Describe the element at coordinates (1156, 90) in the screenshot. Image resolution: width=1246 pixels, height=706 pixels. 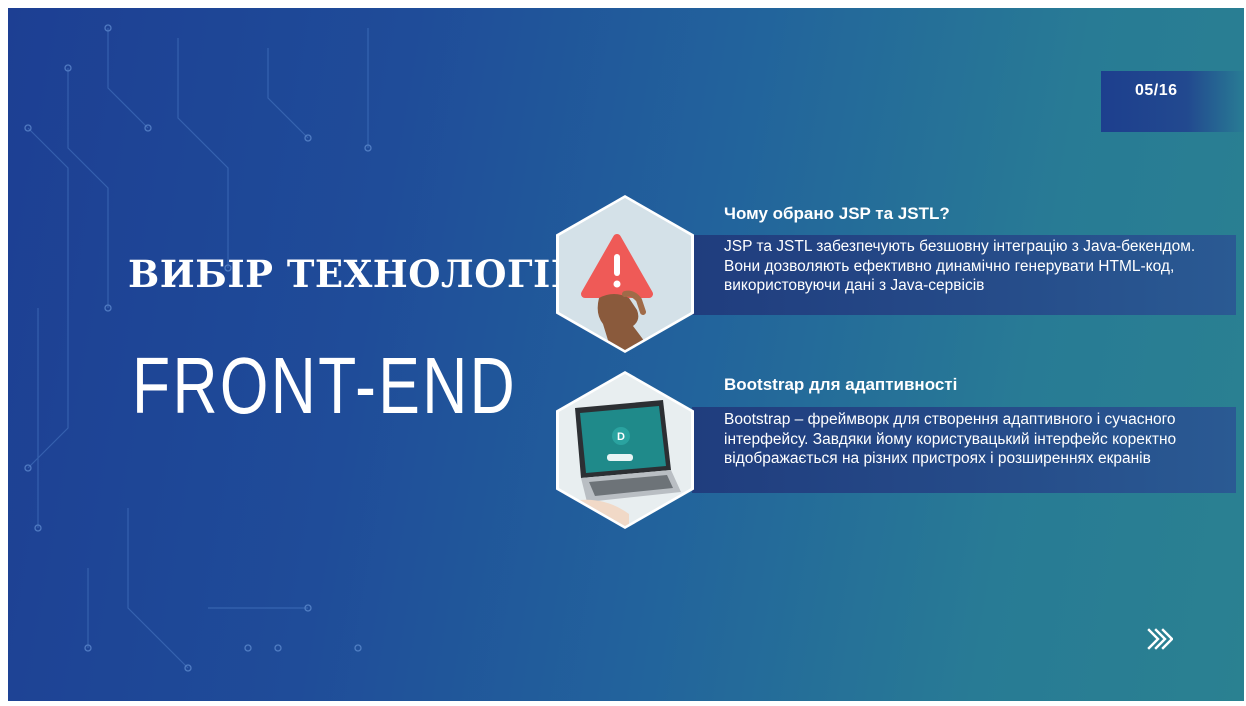
I see `page-indicator: 05/16` at that location.